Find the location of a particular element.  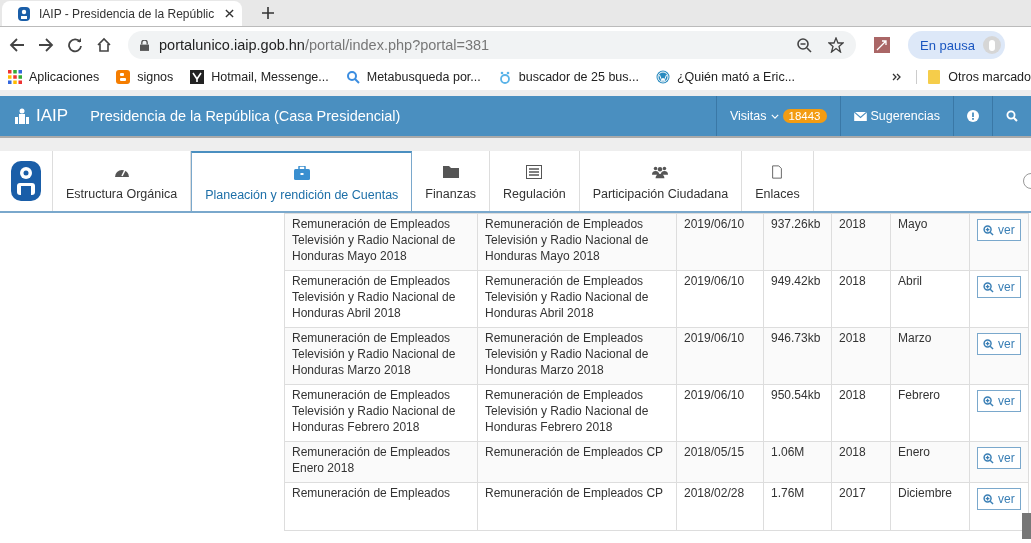

url-text: portalunico.iaip.gob.hn/portal/index.php?portal=381 is located at coordinates (324, 45).